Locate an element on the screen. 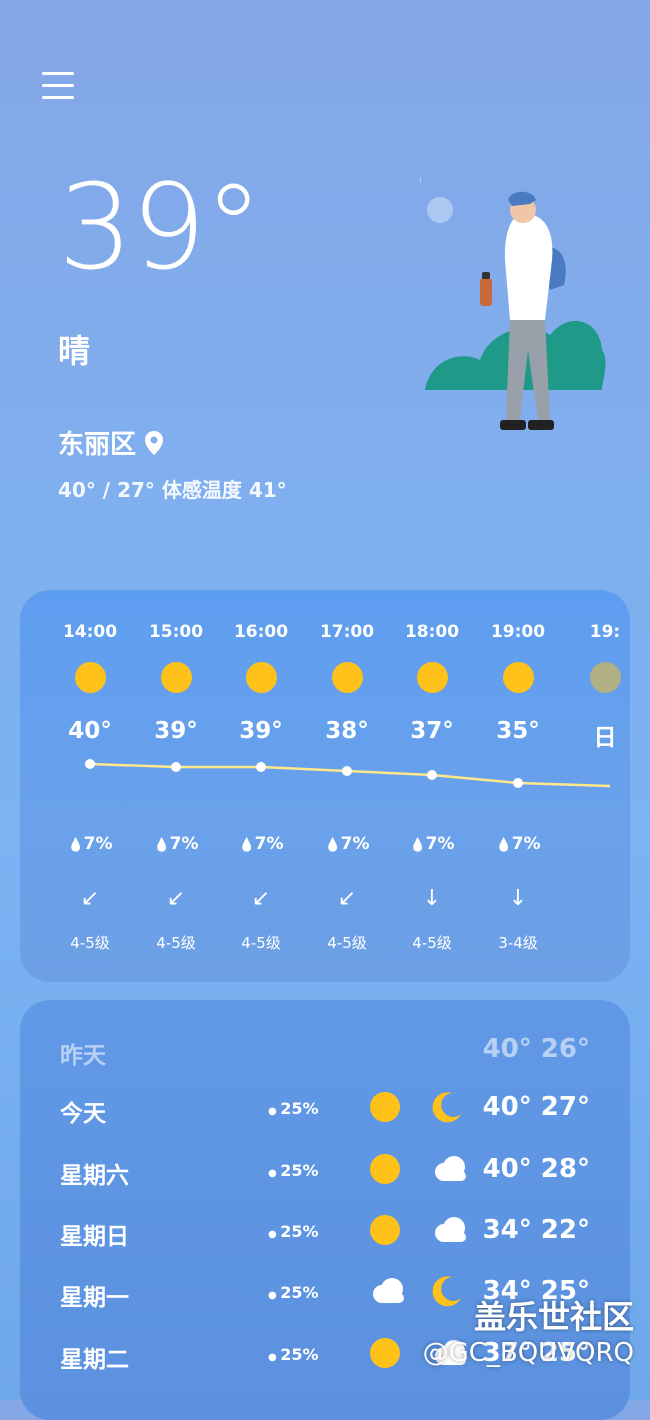 Image resolution: width=650 pixels, height=1420 pixels. location-name: 东丽区 is located at coordinates (97, 445).